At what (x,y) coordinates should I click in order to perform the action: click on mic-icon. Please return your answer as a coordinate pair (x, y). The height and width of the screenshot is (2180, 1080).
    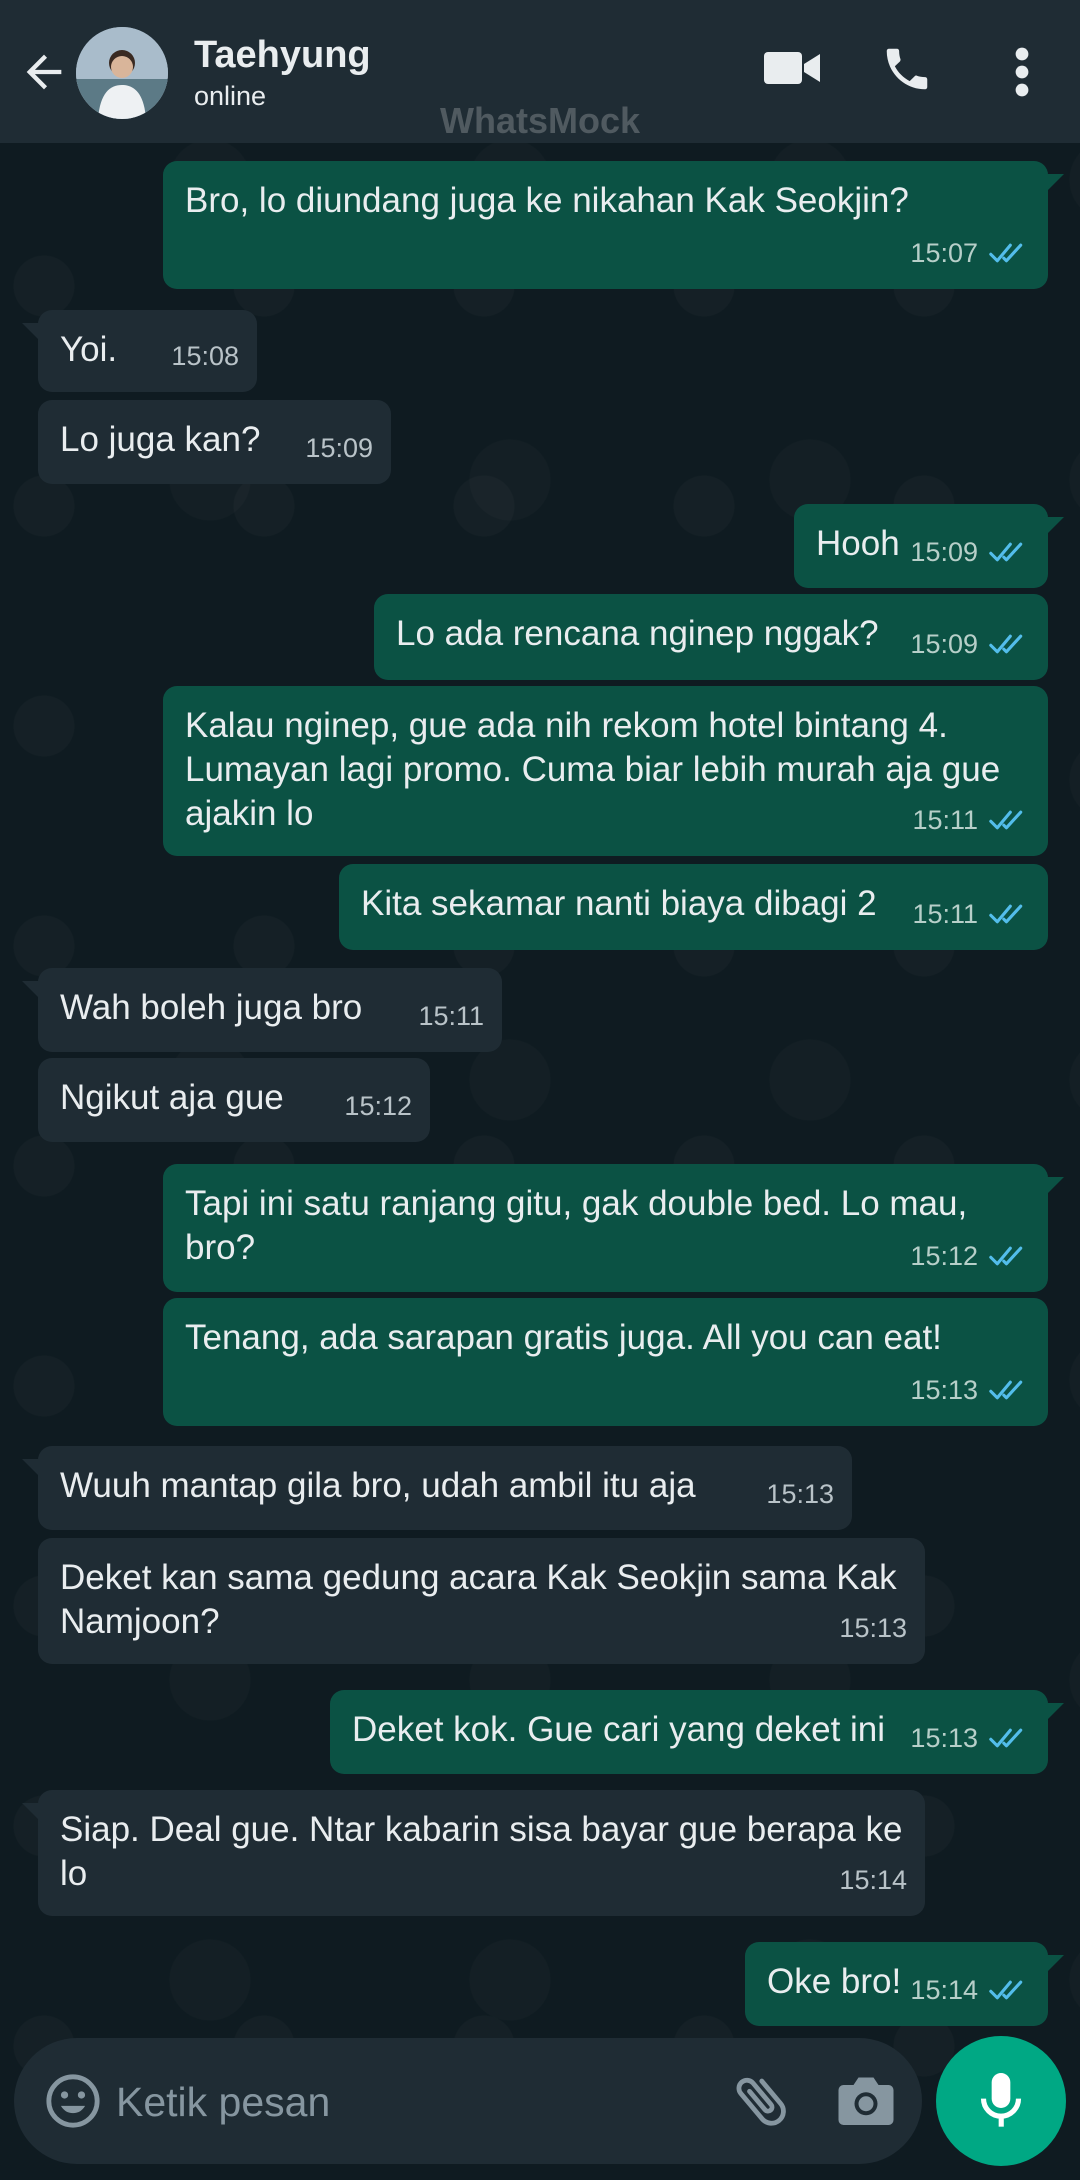
    Looking at the image, I should click on (1001, 2100).